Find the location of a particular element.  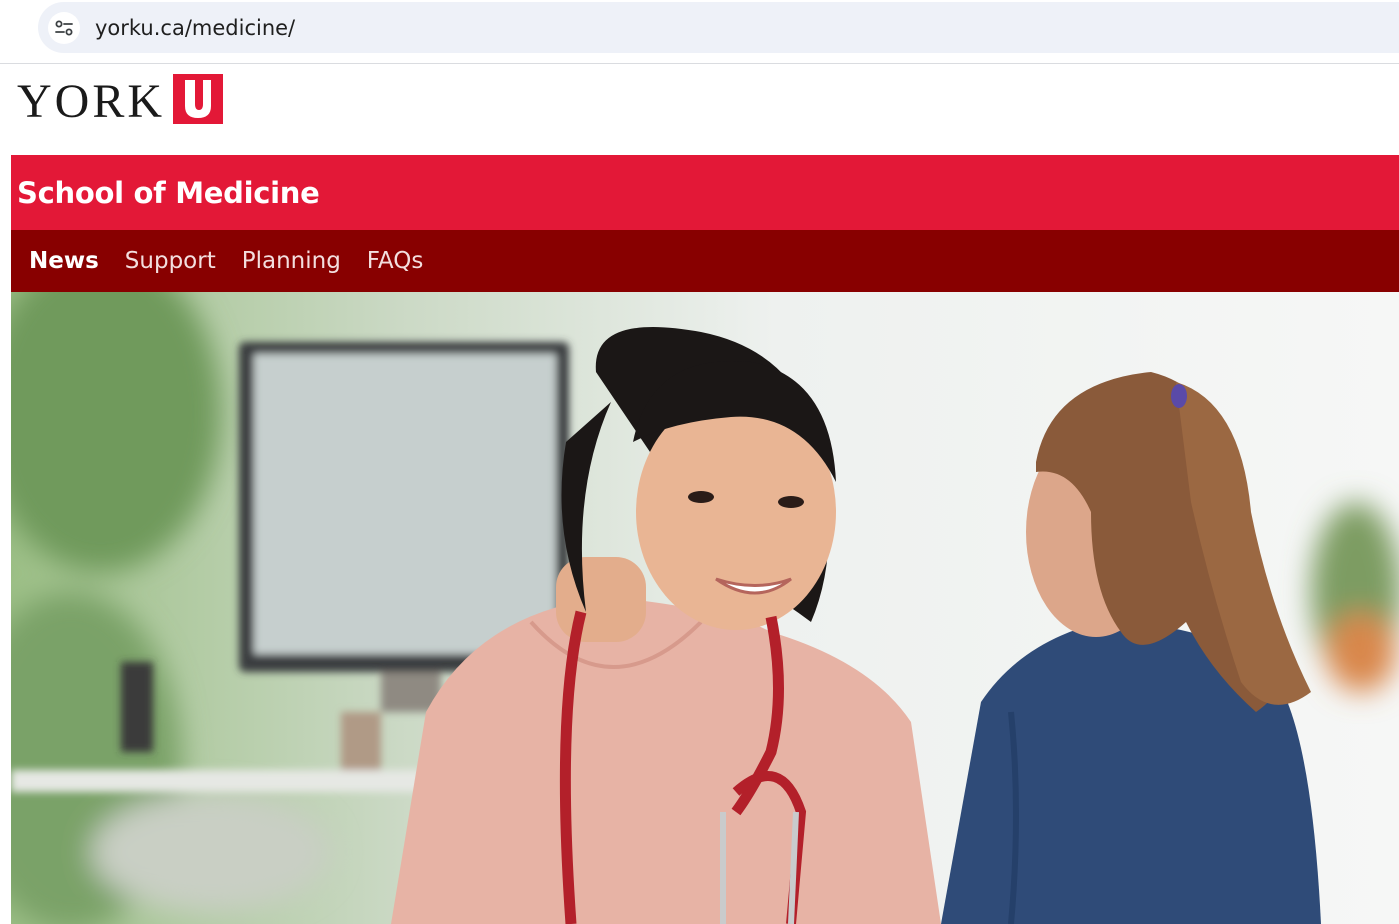

tune-icon is located at coordinates (64, 27).